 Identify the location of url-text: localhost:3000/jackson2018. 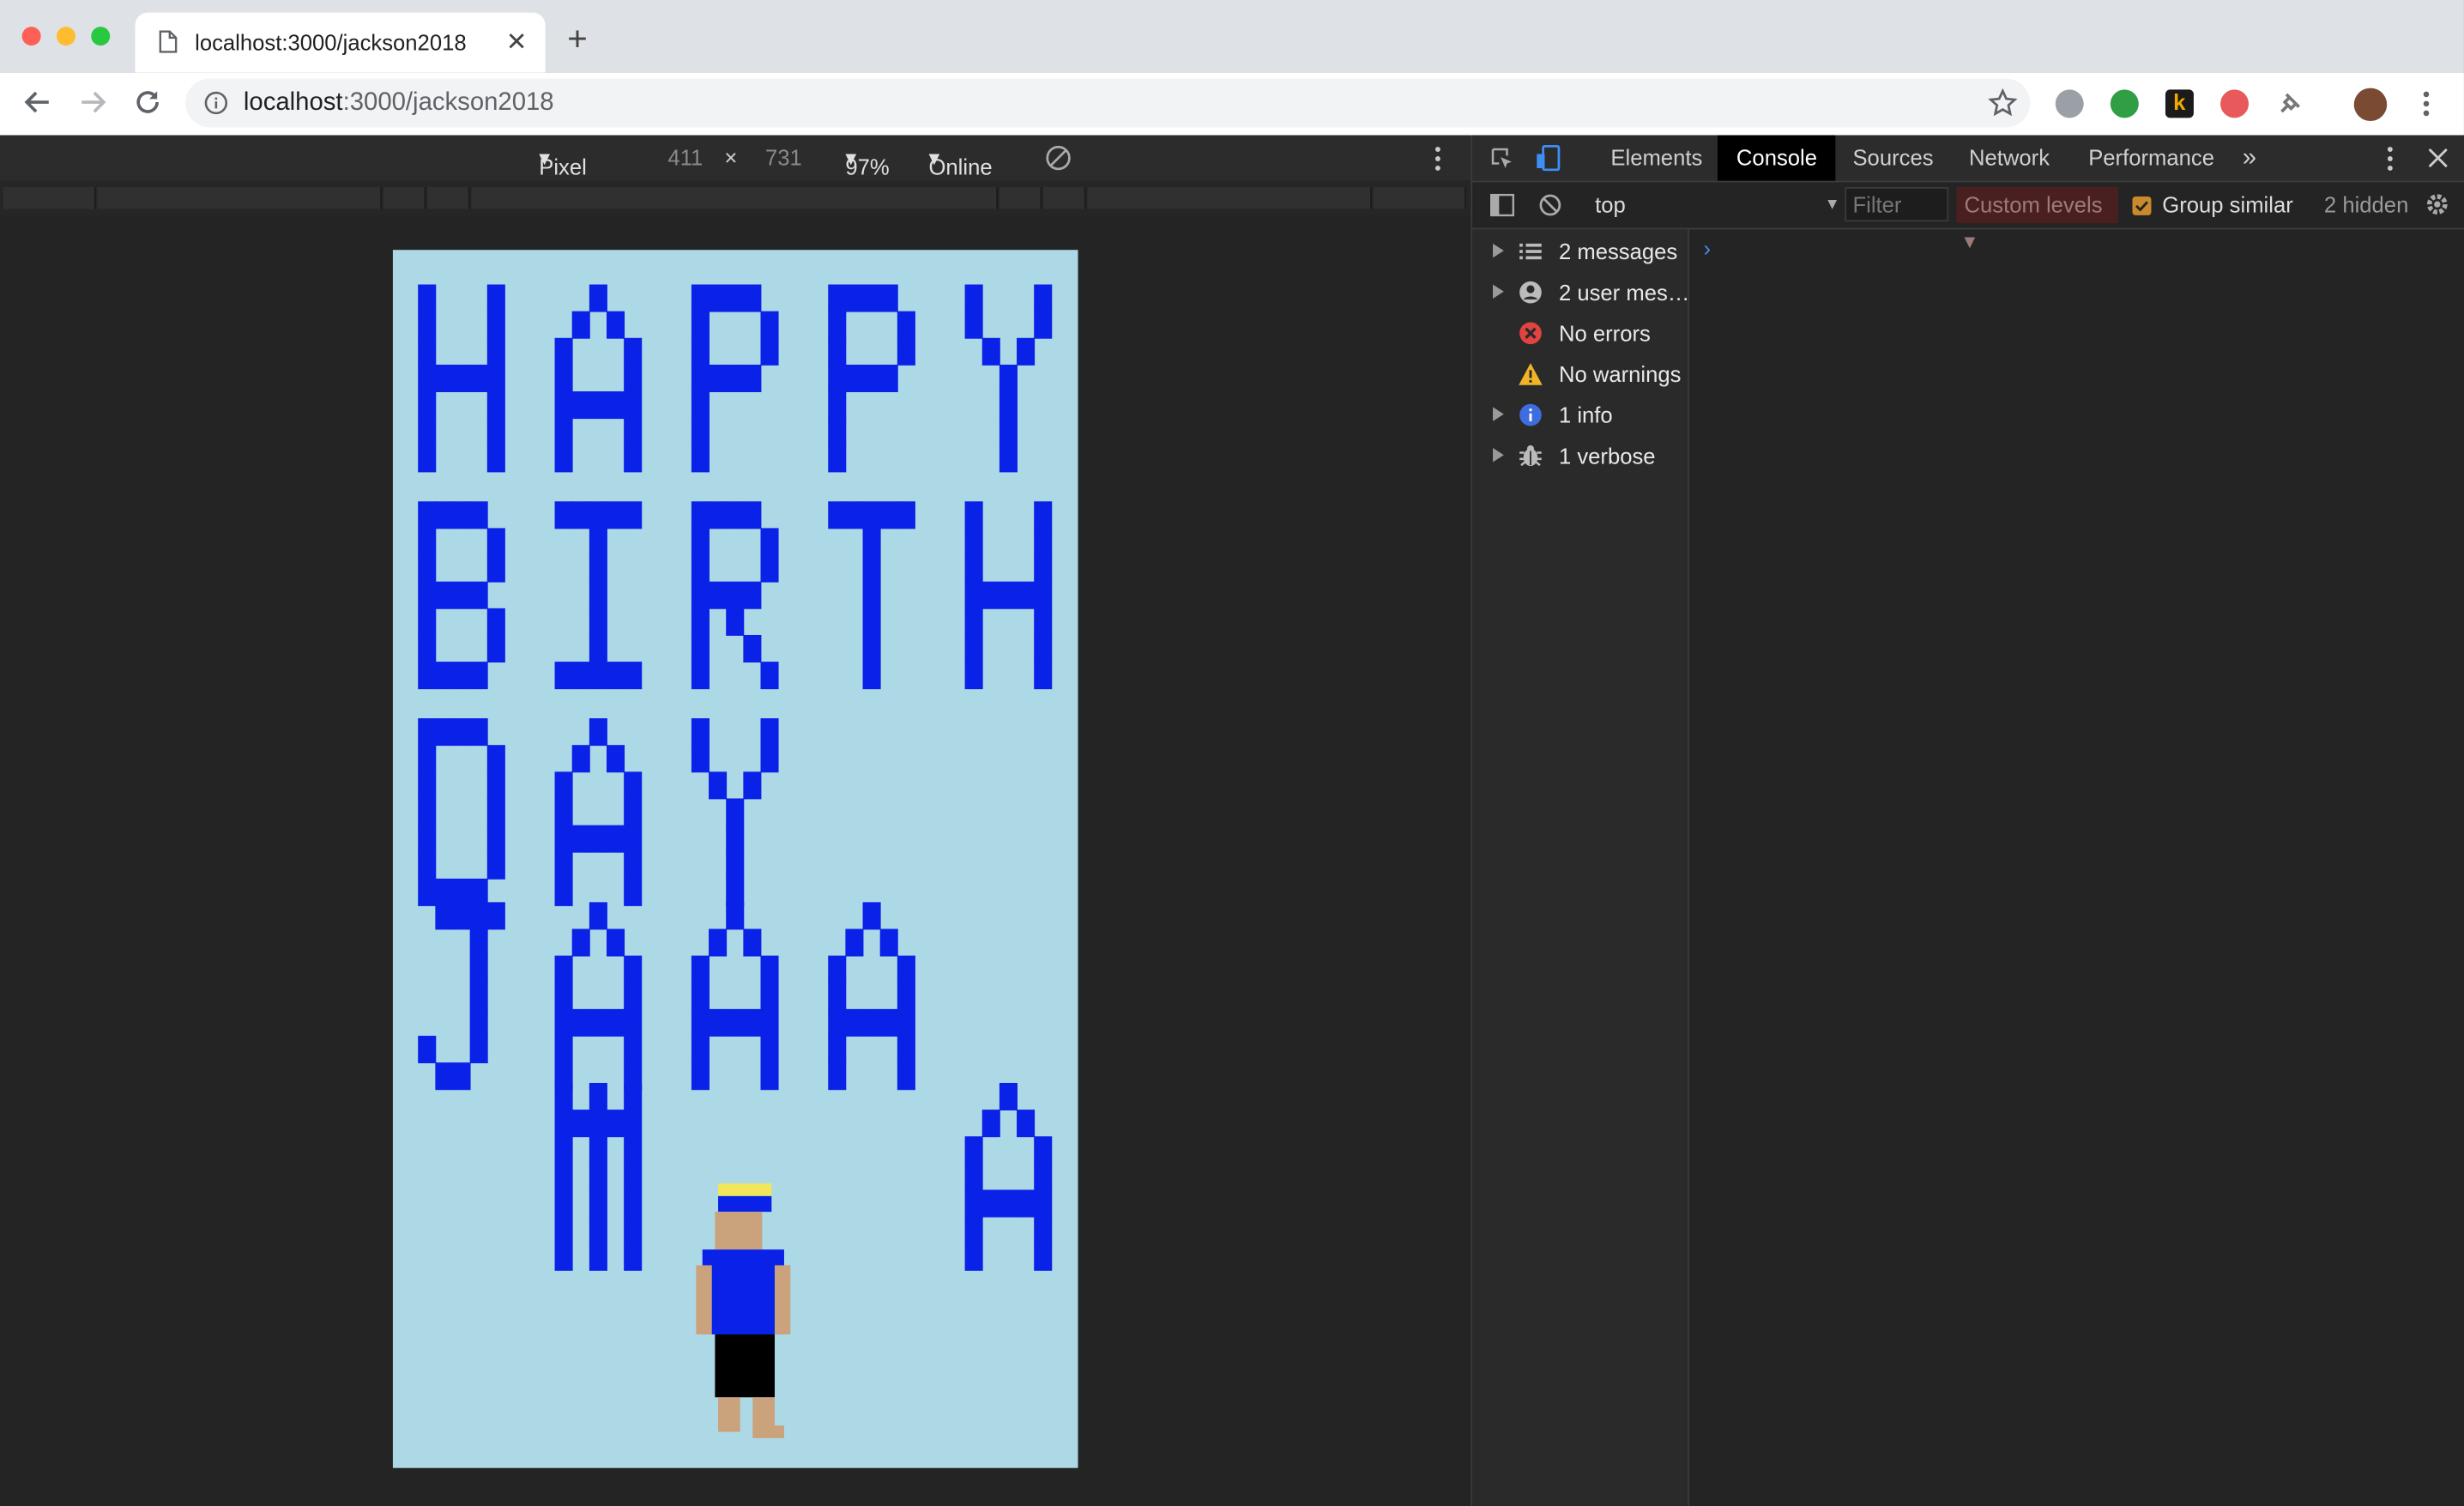
(398, 103).